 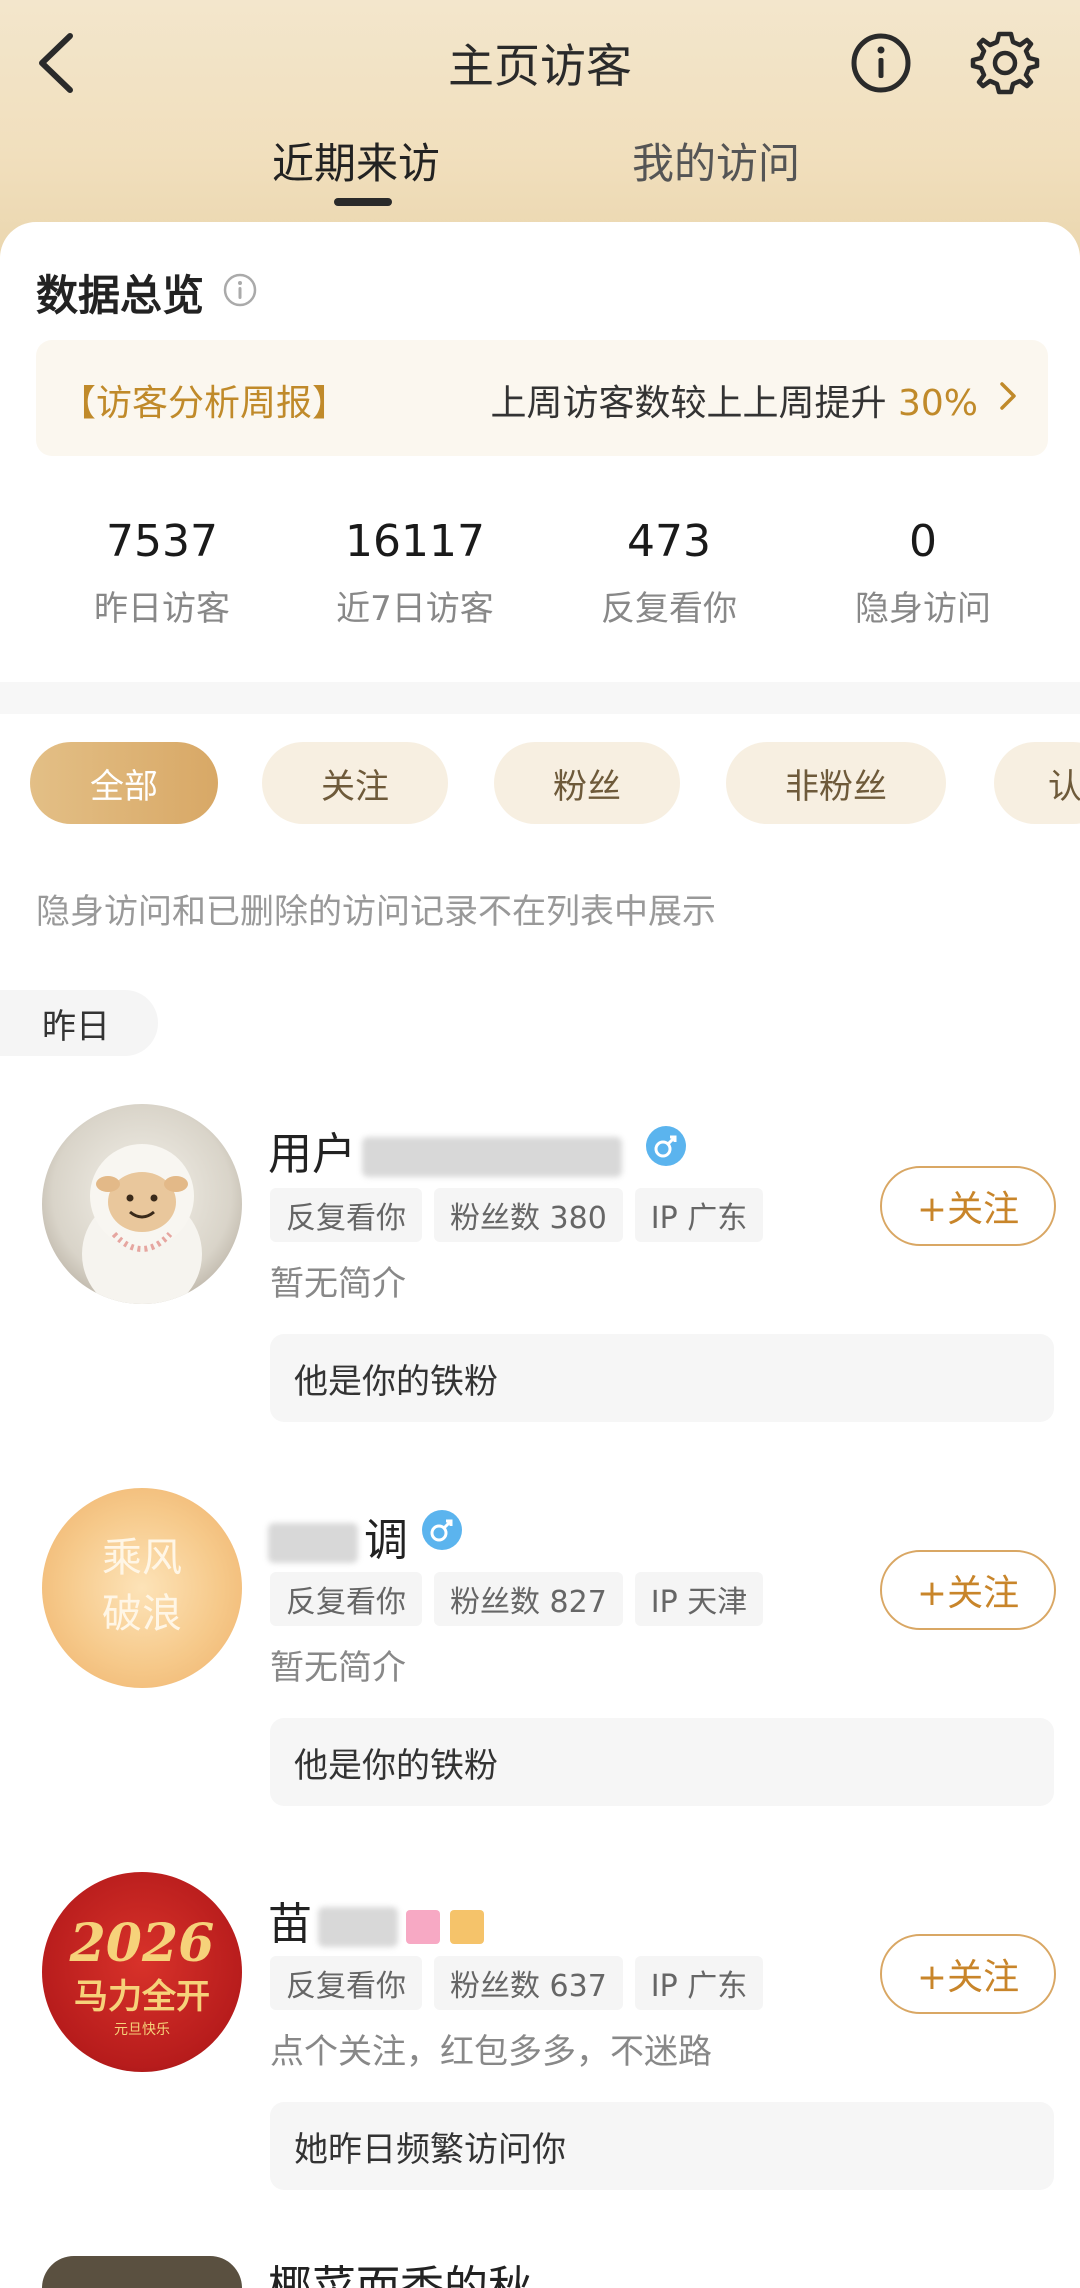 What do you see at coordinates (540, 66) in the screenshot?
I see `page-title: 主页访客` at bounding box center [540, 66].